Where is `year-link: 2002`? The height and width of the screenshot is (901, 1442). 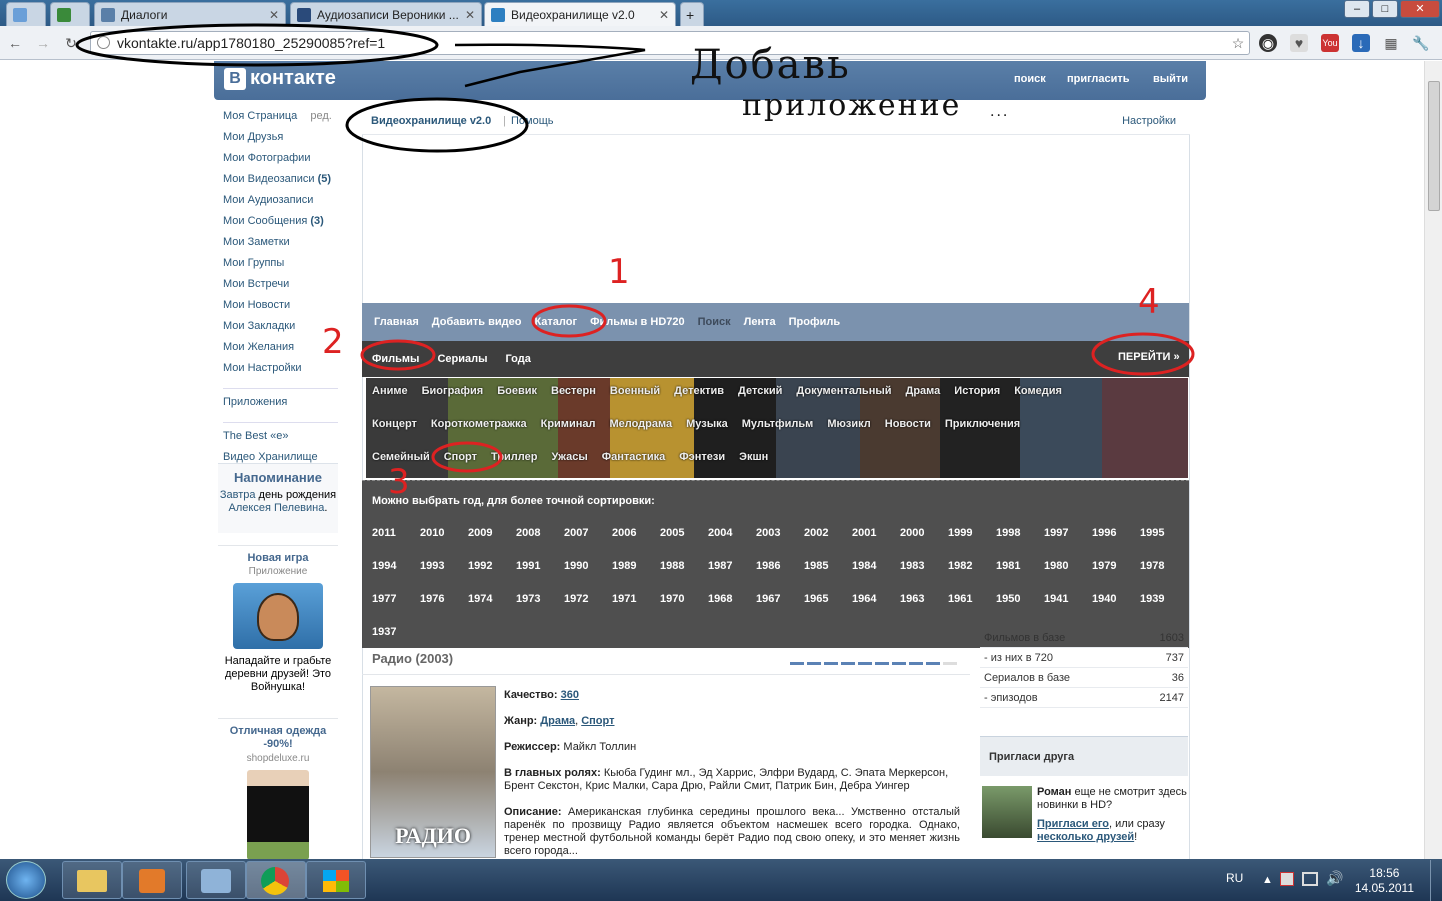 year-link: 2002 is located at coordinates (828, 533).